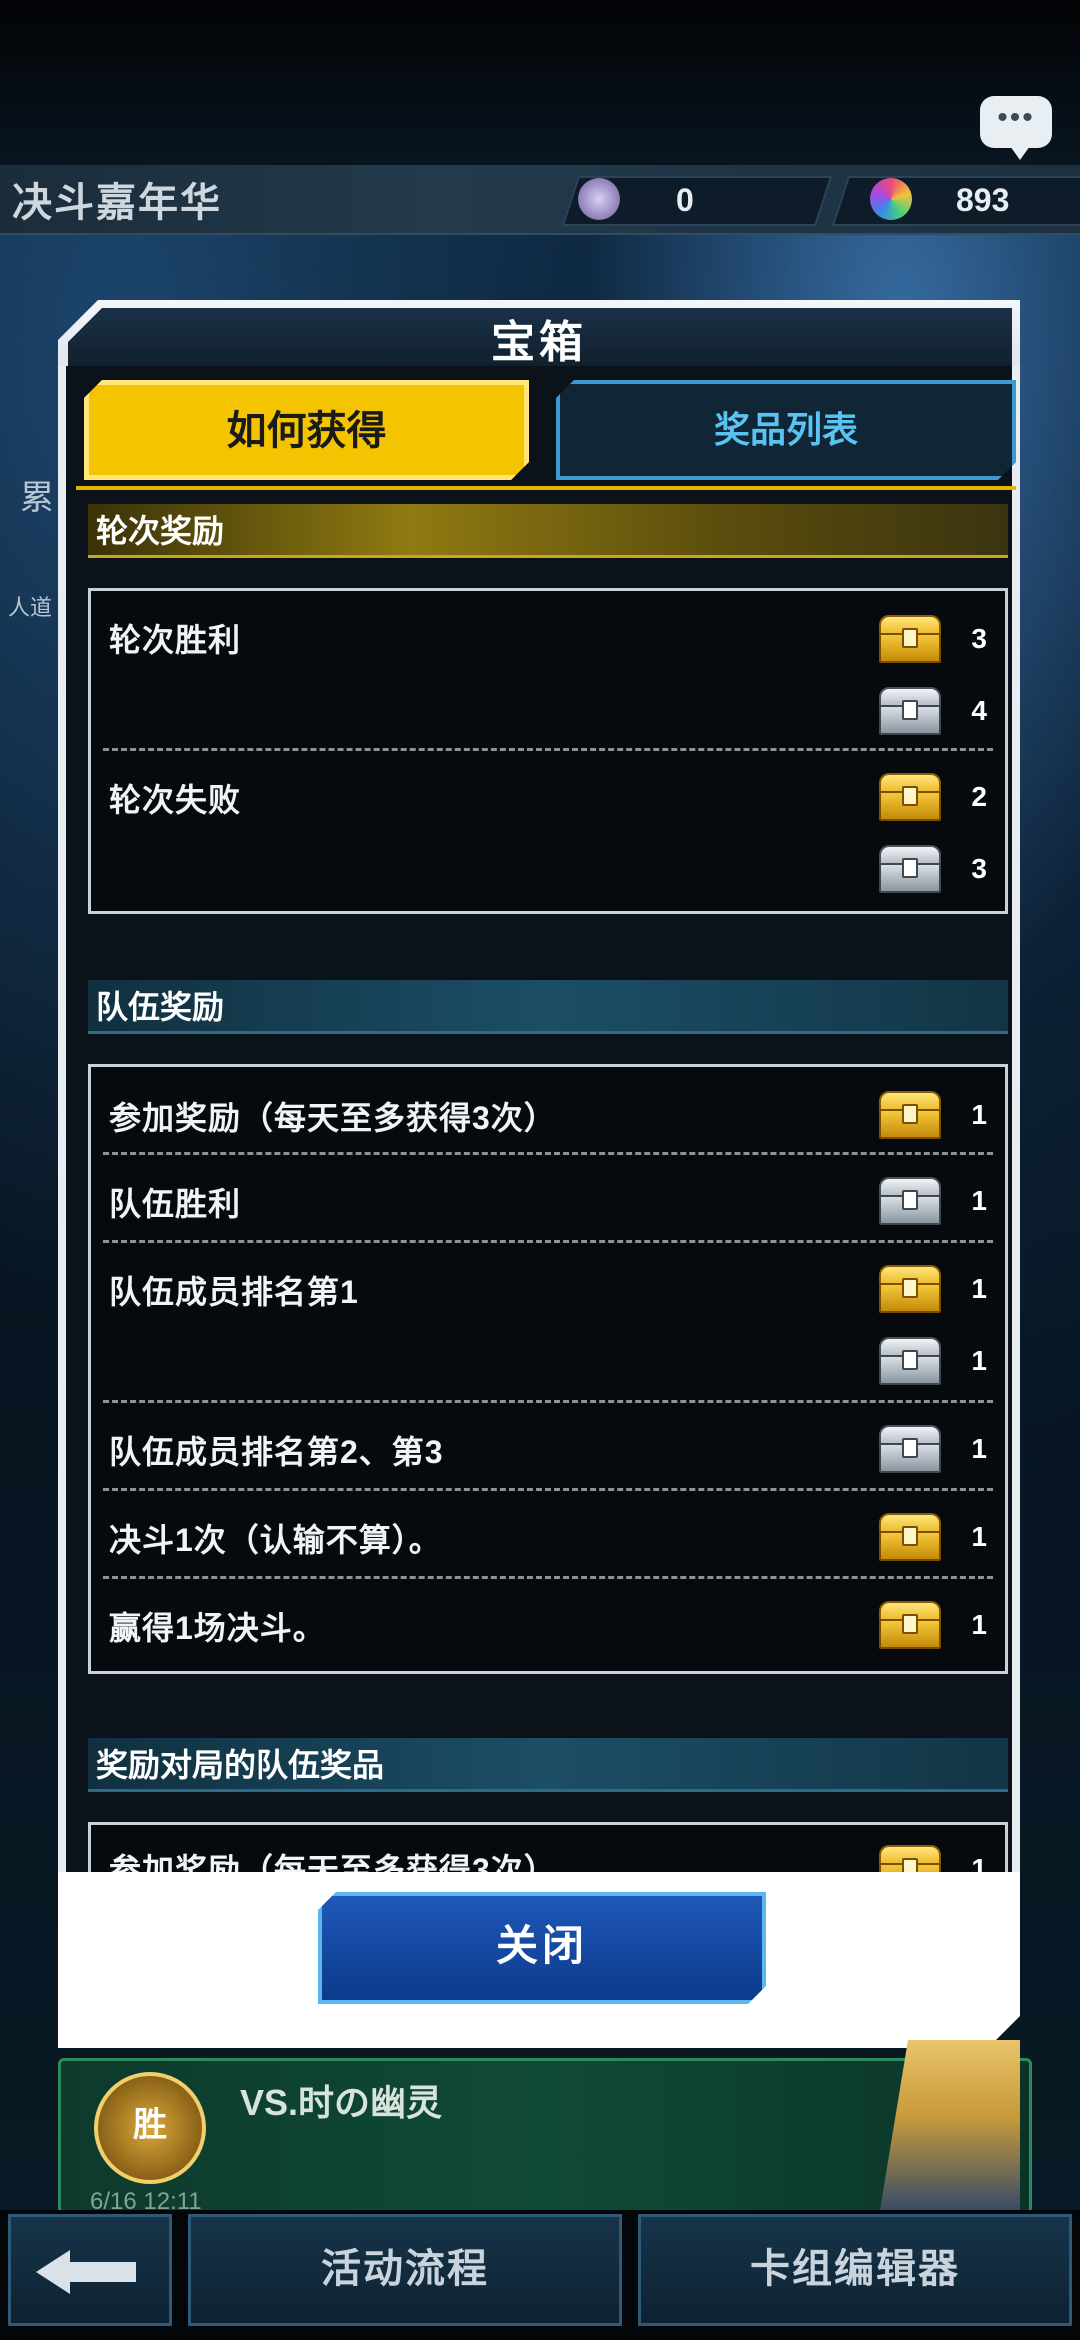  Describe the element at coordinates (175, 1204) in the screenshot. I see `row-label: 队伍胜利` at that location.